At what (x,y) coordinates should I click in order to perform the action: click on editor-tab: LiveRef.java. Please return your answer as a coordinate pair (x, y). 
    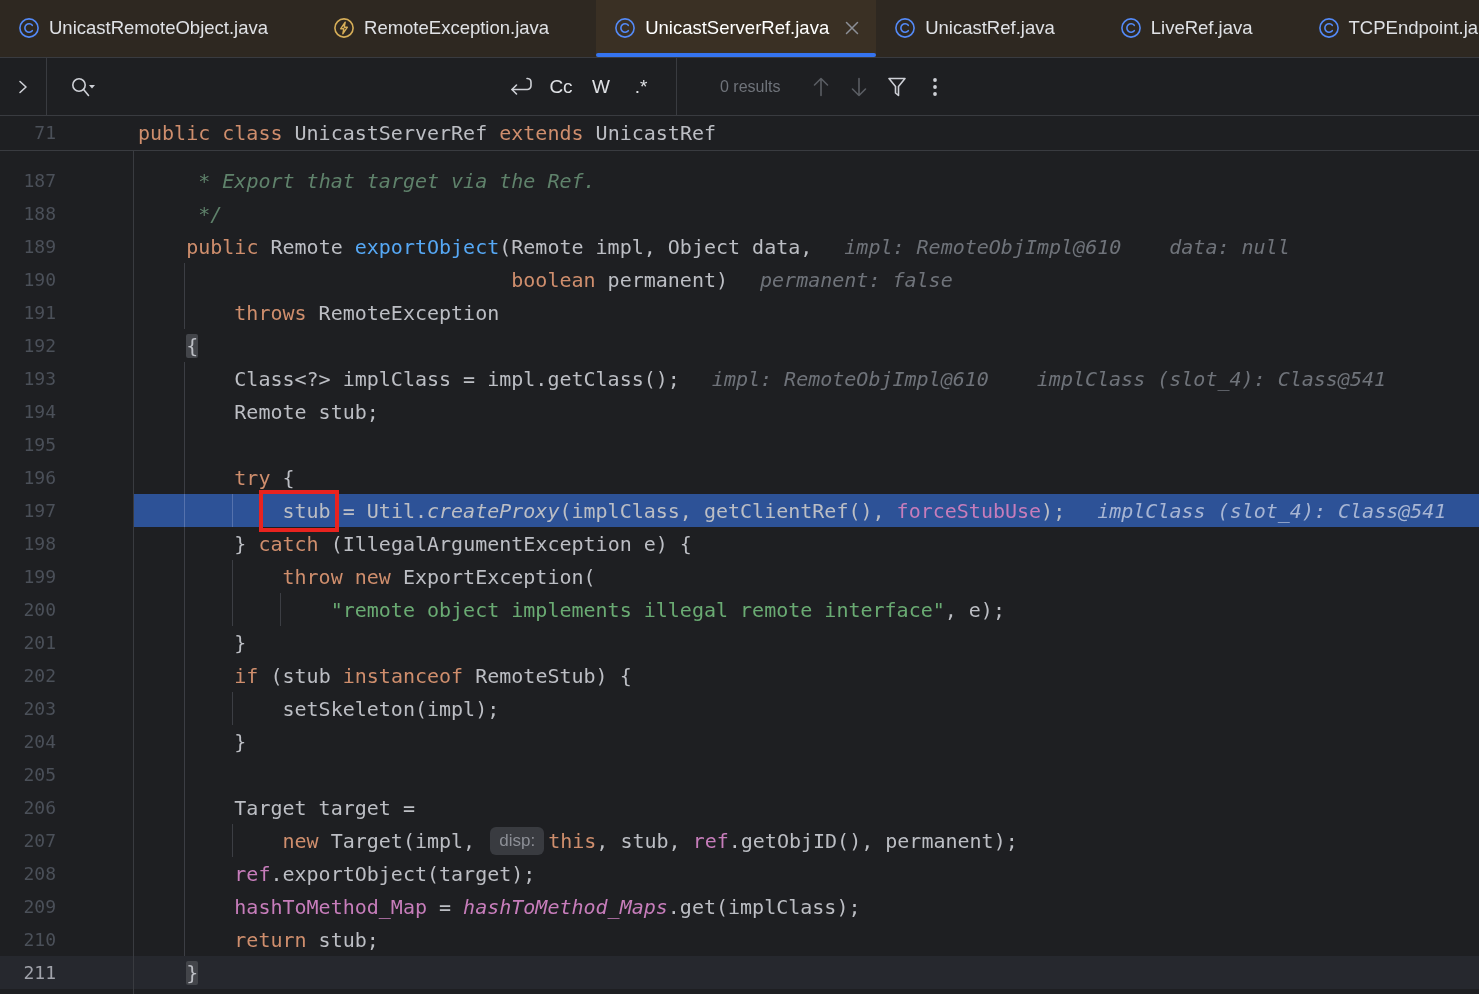
    Looking at the image, I should click on (1200, 28).